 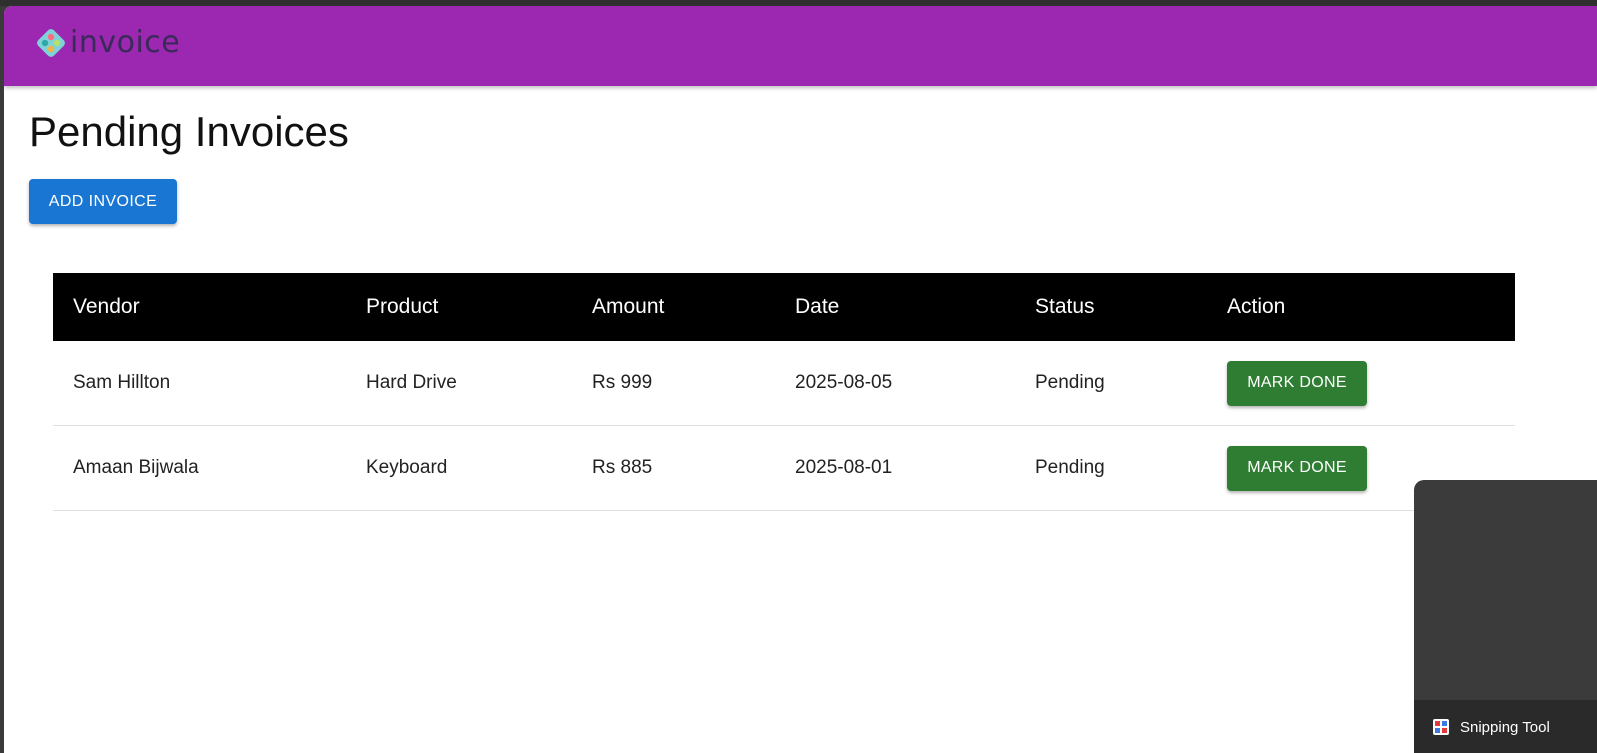 I want to click on column-header-amount: Amount, so click(x=673, y=307).